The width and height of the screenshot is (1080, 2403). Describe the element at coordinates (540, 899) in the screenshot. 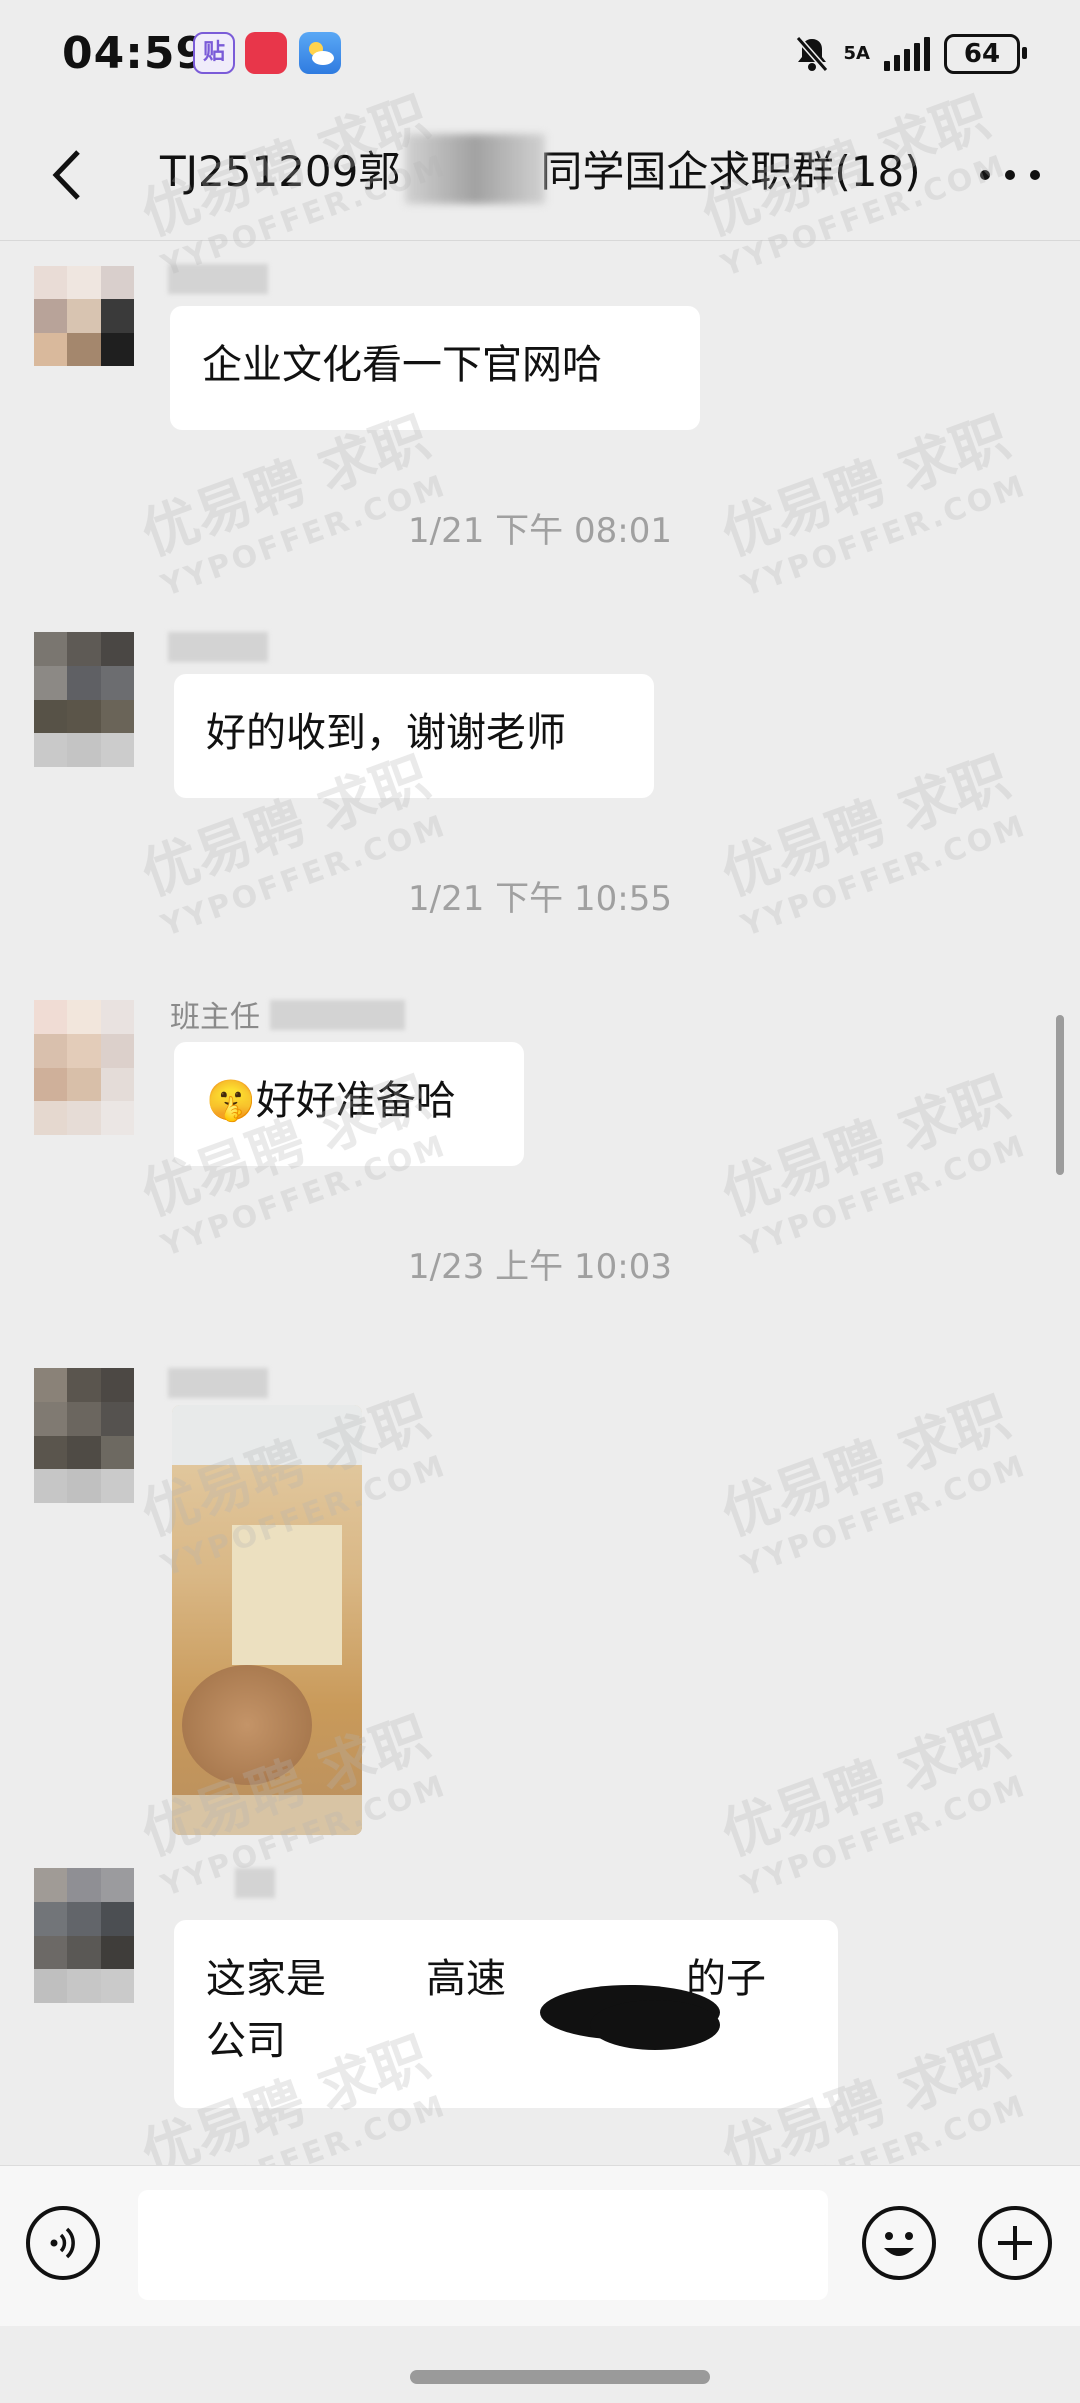

I see `message-timestamp: 1/21 下午 10:55` at that location.